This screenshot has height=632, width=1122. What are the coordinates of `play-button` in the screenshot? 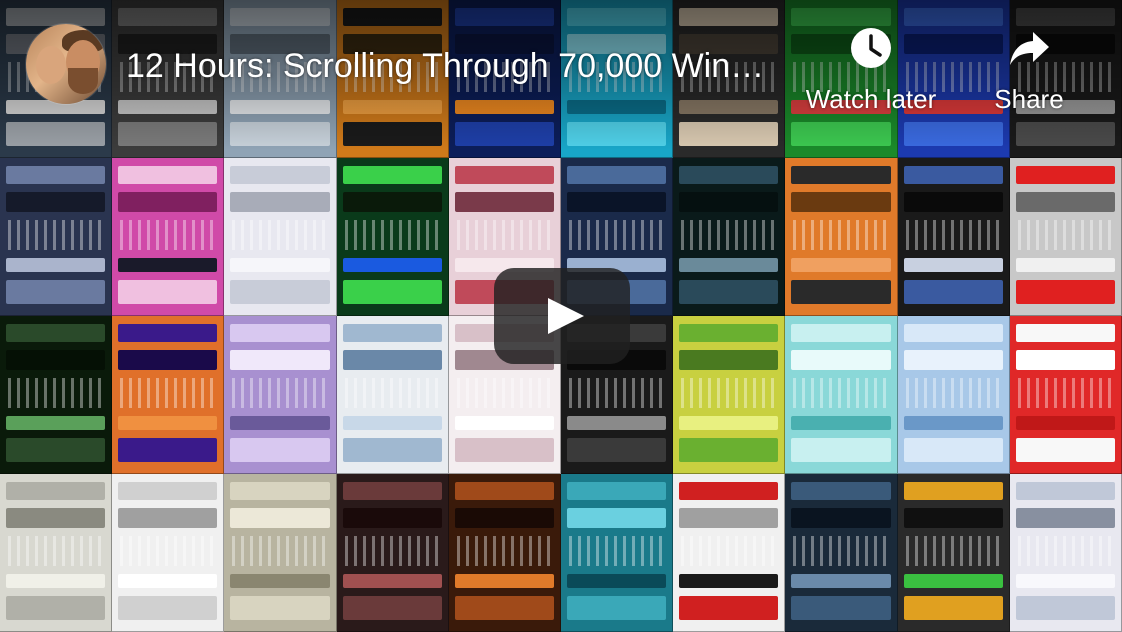 It's located at (562, 316).